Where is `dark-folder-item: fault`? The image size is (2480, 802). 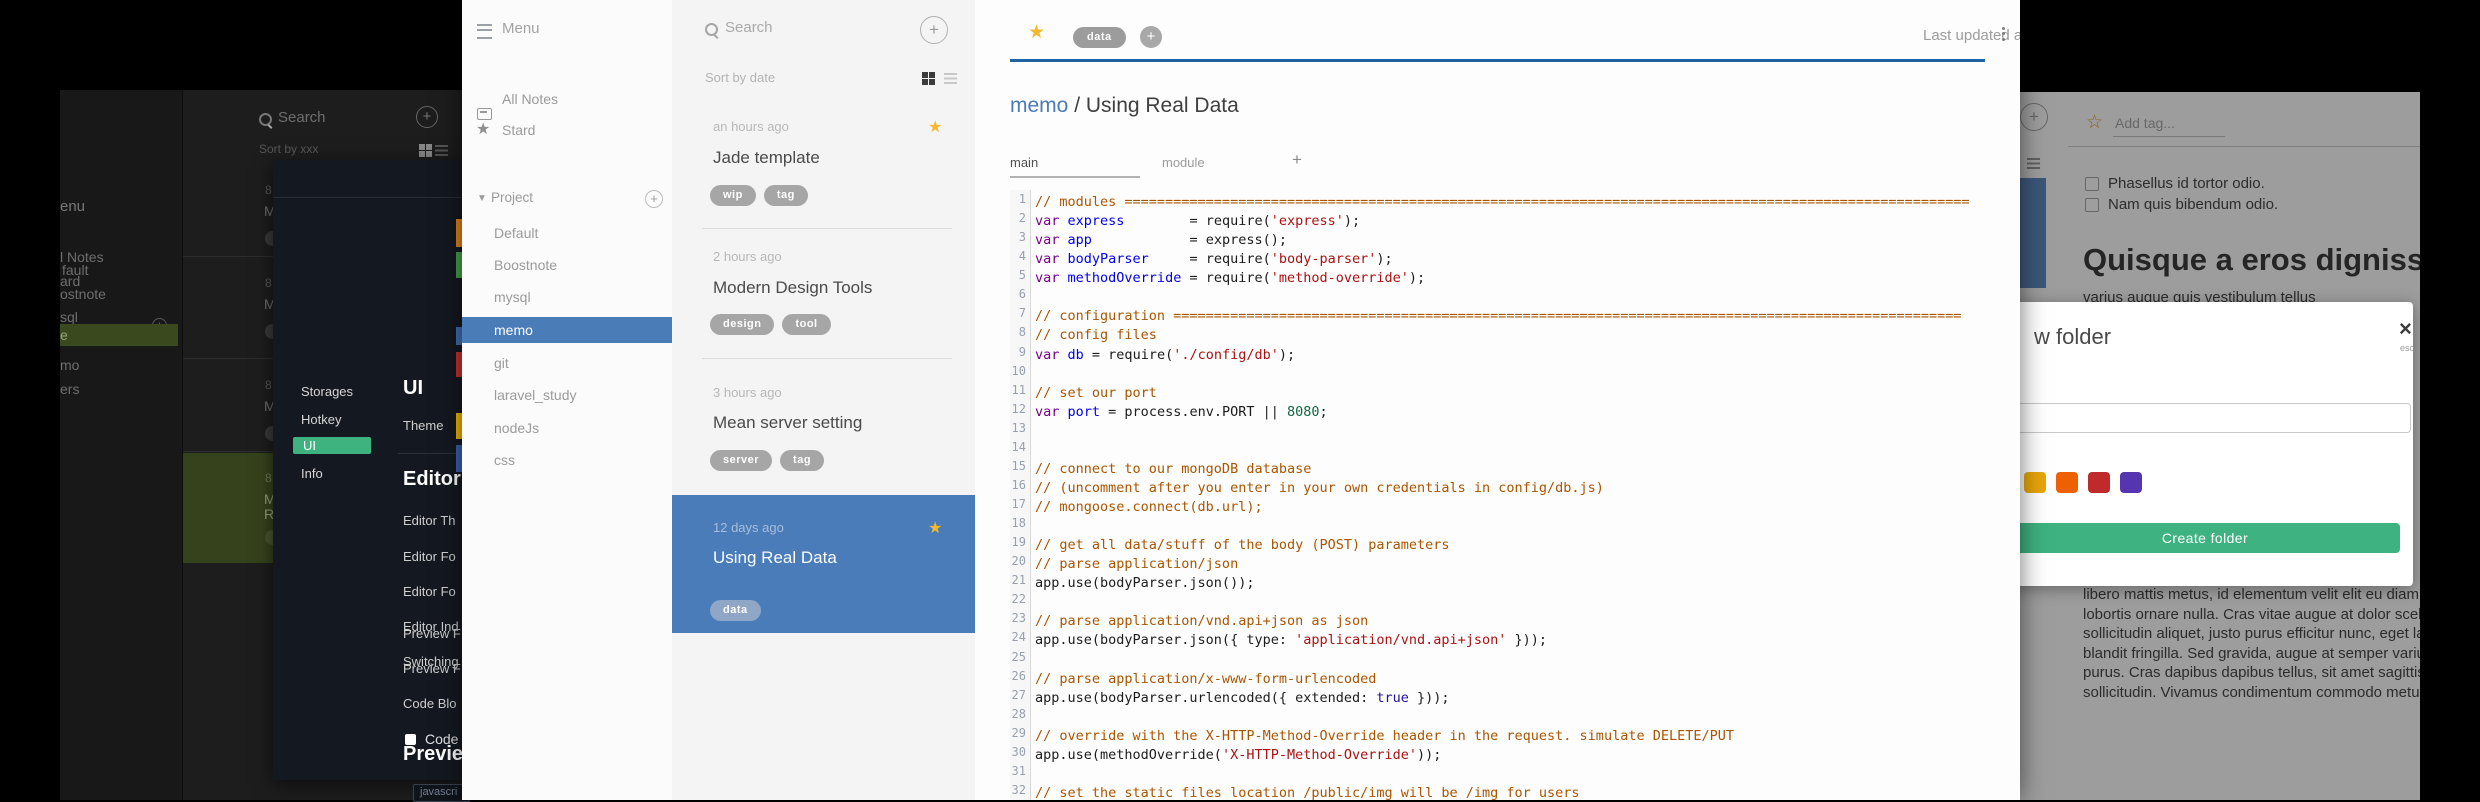
dark-folder-item: fault is located at coordinates (75, 270).